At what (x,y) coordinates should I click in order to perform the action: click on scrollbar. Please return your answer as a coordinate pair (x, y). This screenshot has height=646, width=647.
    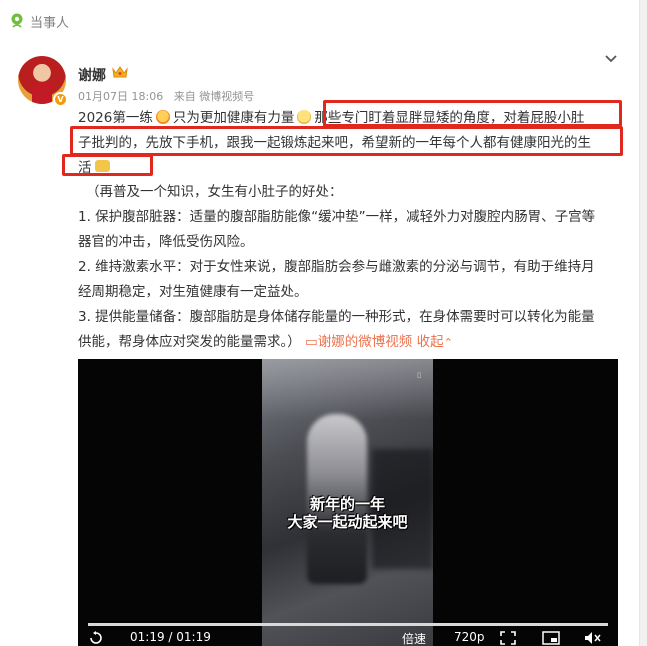
    Looking at the image, I should click on (643, 323).